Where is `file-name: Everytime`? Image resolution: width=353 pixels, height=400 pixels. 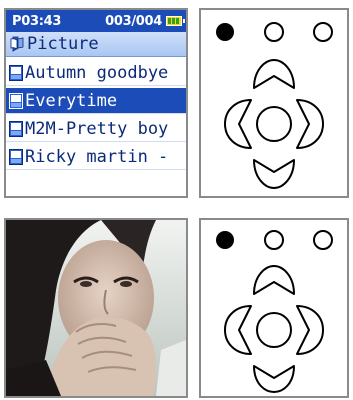
file-name: Everytime is located at coordinates (71, 100).